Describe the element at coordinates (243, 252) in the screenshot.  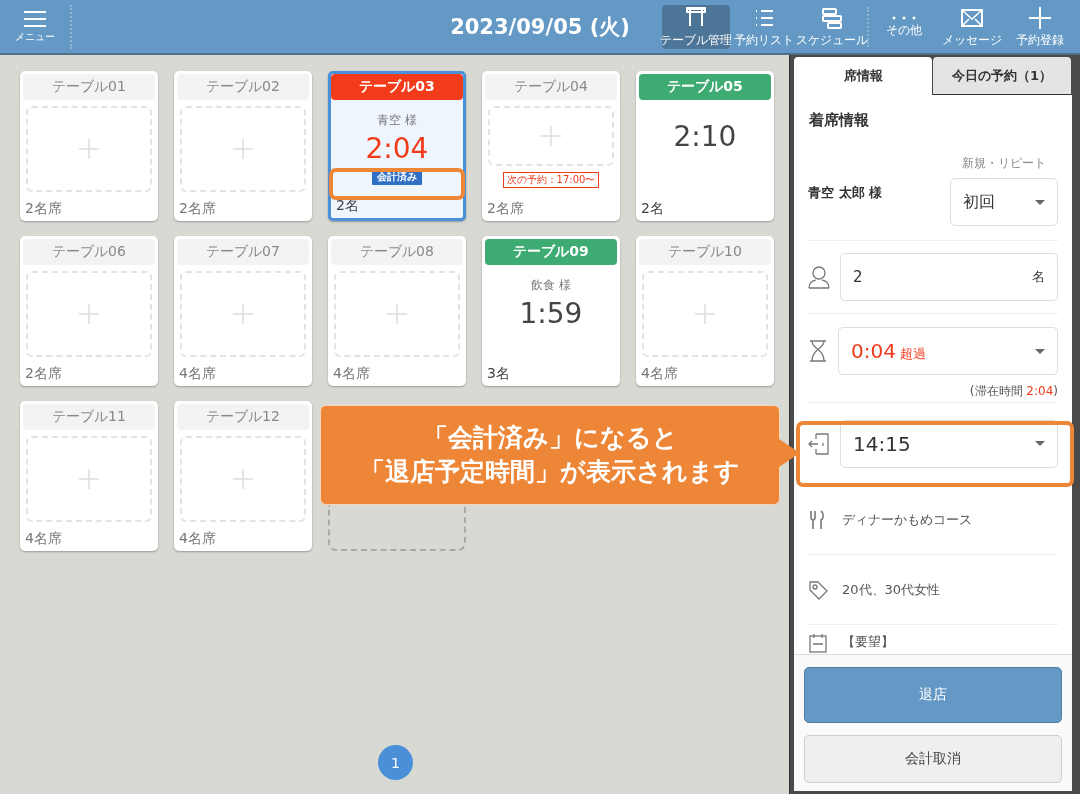
I see `table-name: テーブル07` at that location.